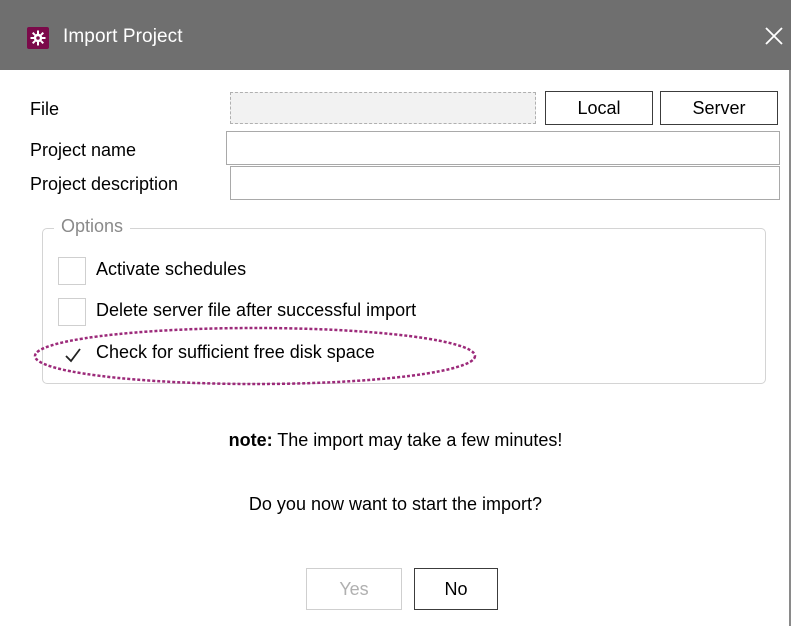  I want to click on gear-icon, so click(38, 38).